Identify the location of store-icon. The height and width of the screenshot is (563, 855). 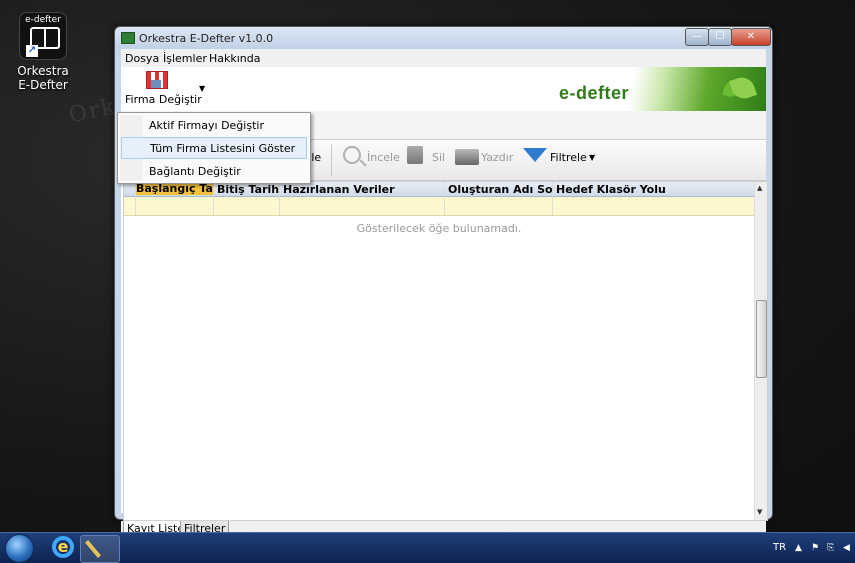
(157, 80).